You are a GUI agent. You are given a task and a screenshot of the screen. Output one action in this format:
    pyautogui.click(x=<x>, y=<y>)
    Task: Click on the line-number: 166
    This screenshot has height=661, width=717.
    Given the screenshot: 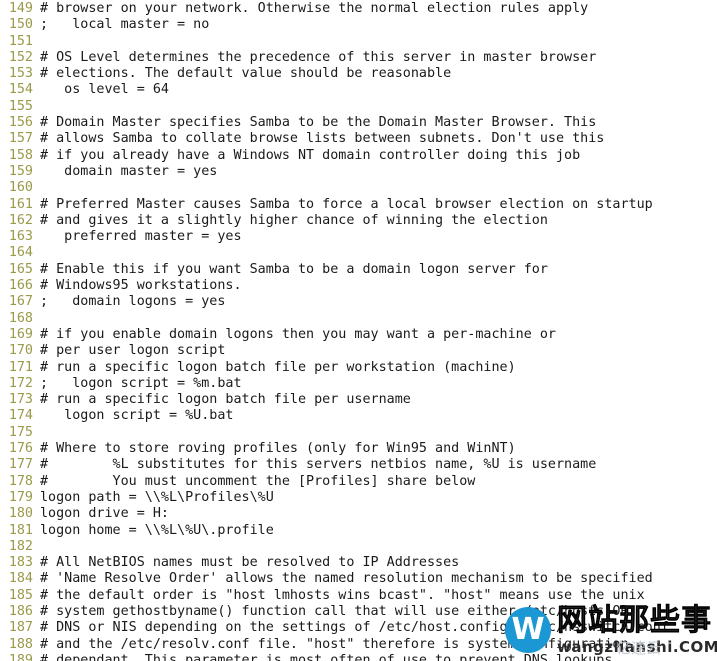 What is the action you would take?
    pyautogui.click(x=20, y=286)
    